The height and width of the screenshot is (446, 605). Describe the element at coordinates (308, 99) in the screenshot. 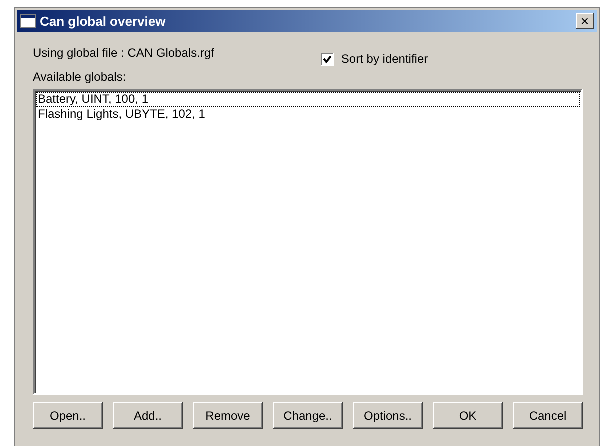

I see `list-item: Battery, UINT, 100, 1` at that location.